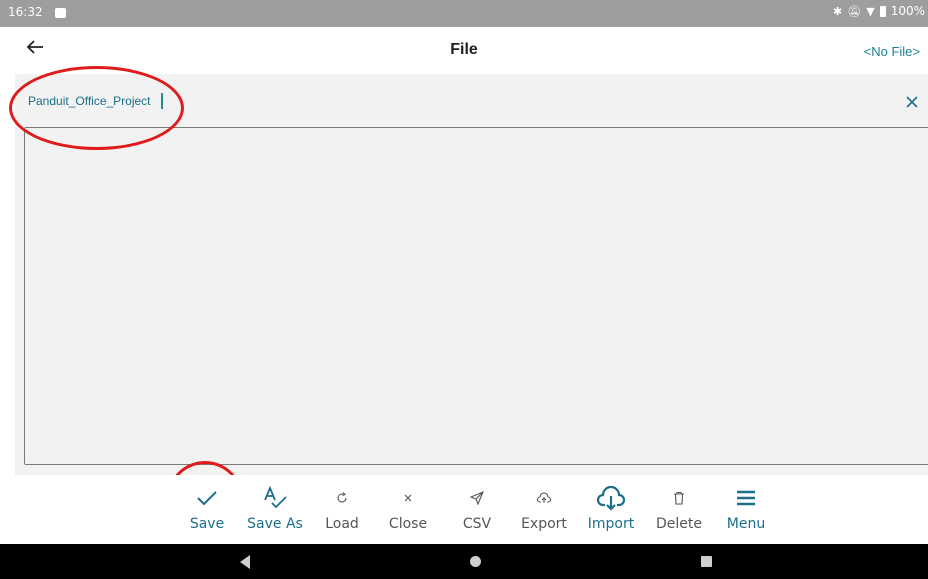 Image resolution: width=928 pixels, height=579 pixels. Describe the element at coordinates (60, 13) in the screenshot. I see `image-icon` at that location.